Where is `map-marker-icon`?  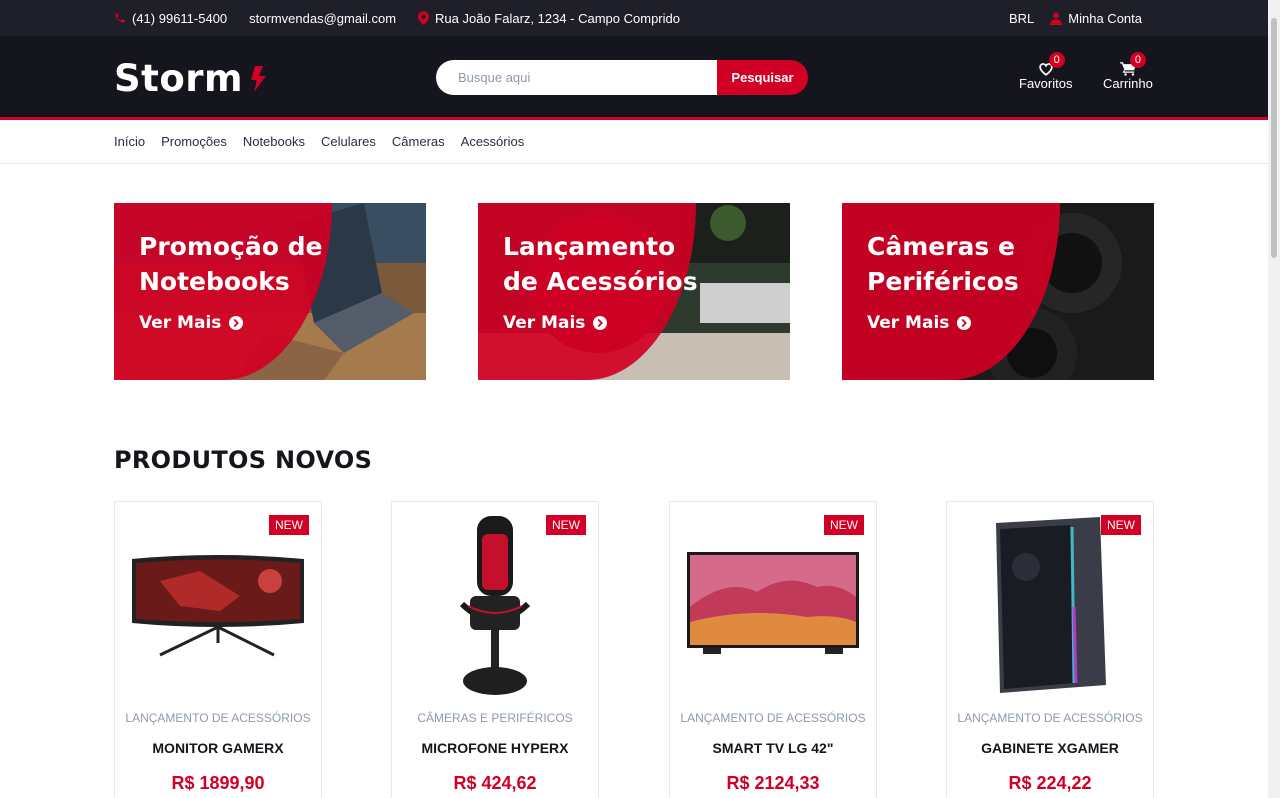
map-marker-icon is located at coordinates (424, 18).